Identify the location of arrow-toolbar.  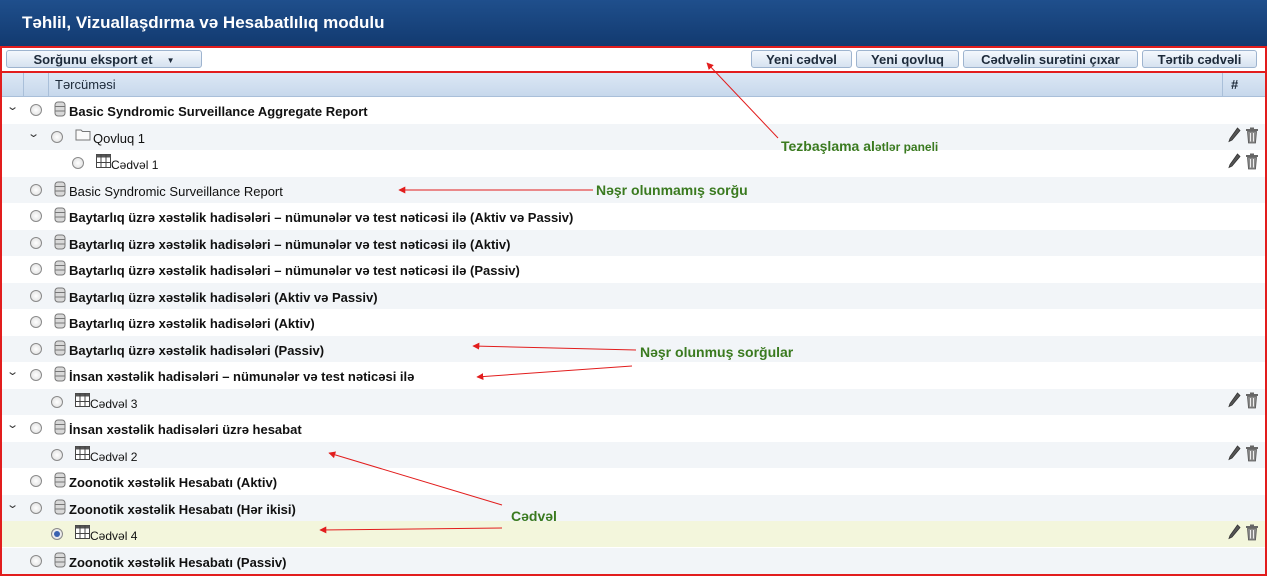
(742, 100).